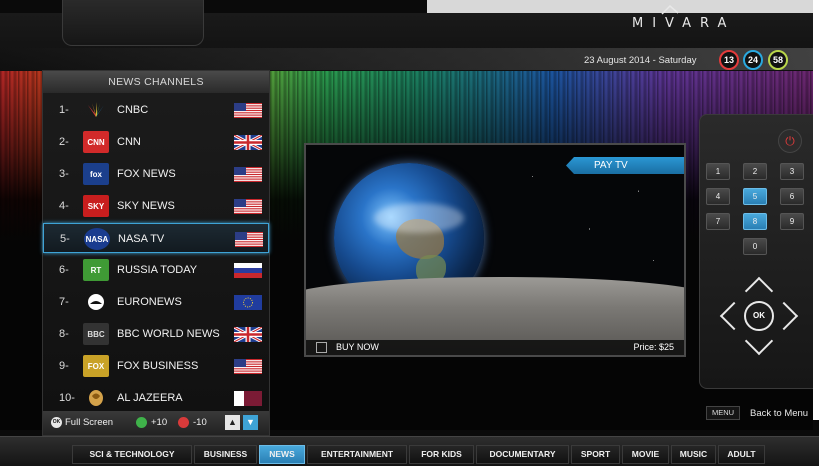 Image resolution: width=819 pixels, height=466 pixels. I want to click on video-info-bar: BUY NOW Price: $25, so click(495, 347).